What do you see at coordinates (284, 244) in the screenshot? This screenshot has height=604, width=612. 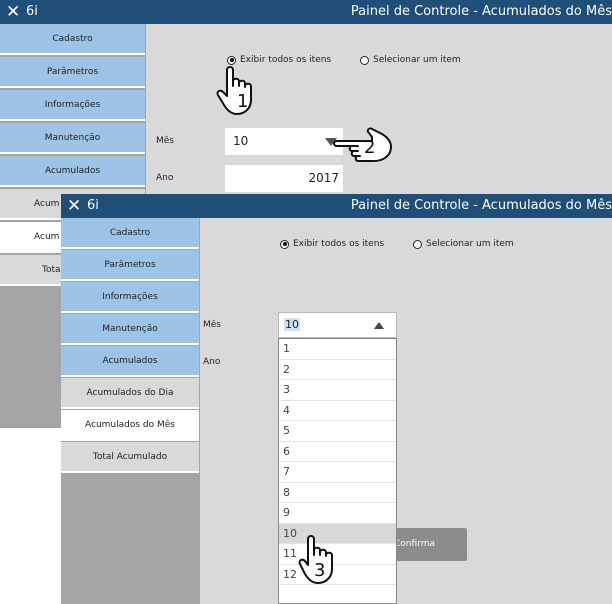 I see `radio-selected-icon` at bounding box center [284, 244].